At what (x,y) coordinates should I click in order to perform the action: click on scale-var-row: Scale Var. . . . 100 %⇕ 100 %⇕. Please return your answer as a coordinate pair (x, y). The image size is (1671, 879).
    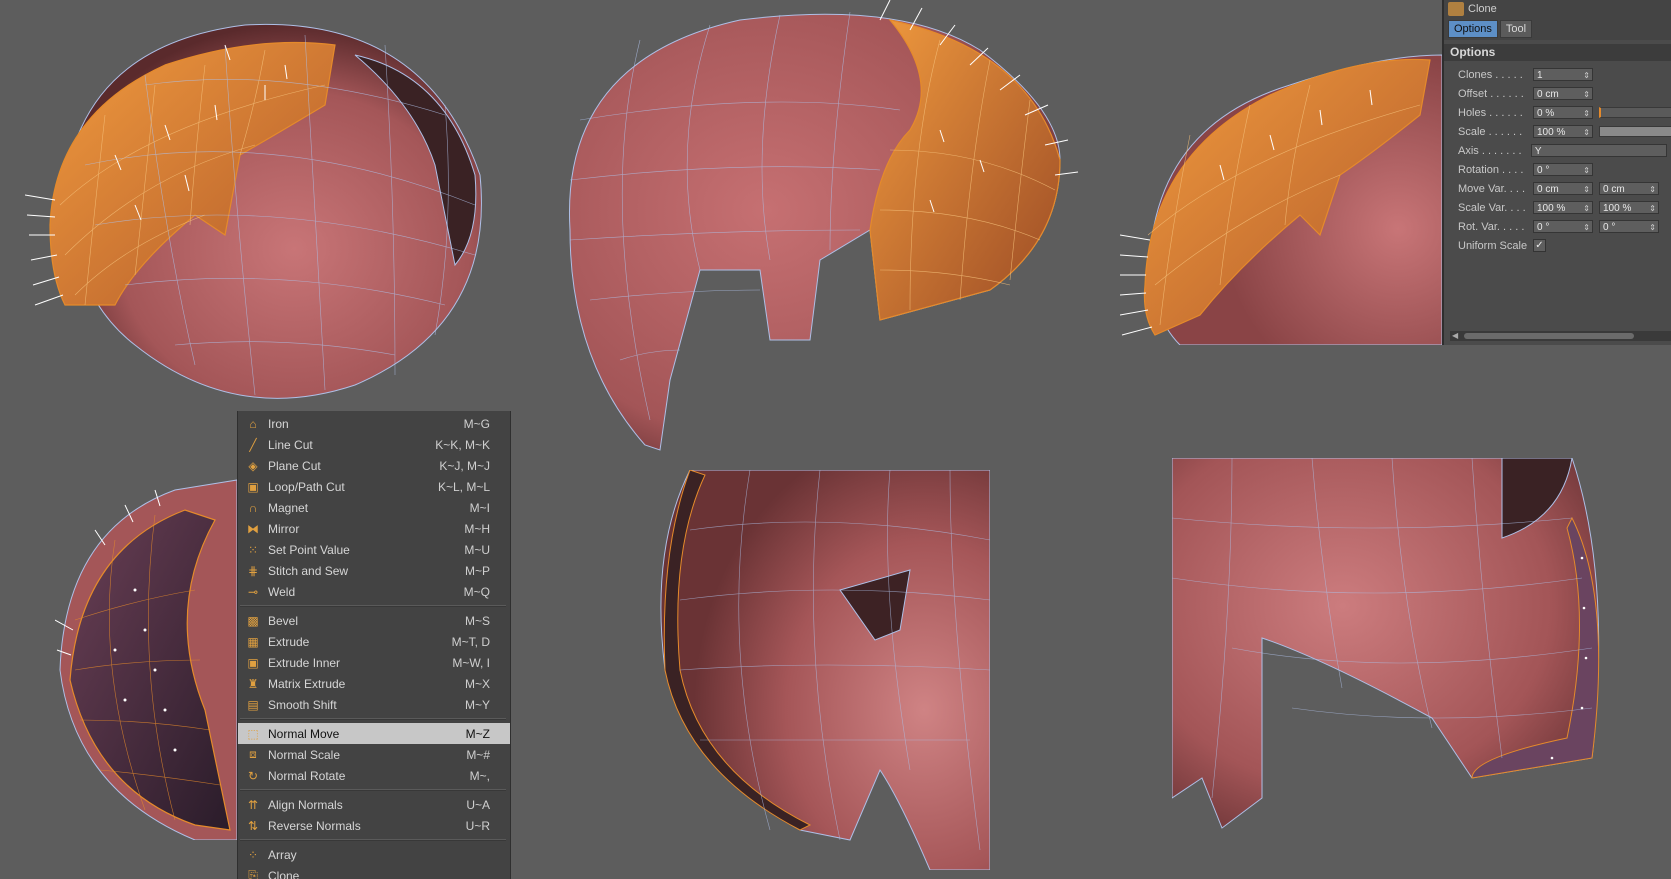
    Looking at the image, I should click on (1557, 207).